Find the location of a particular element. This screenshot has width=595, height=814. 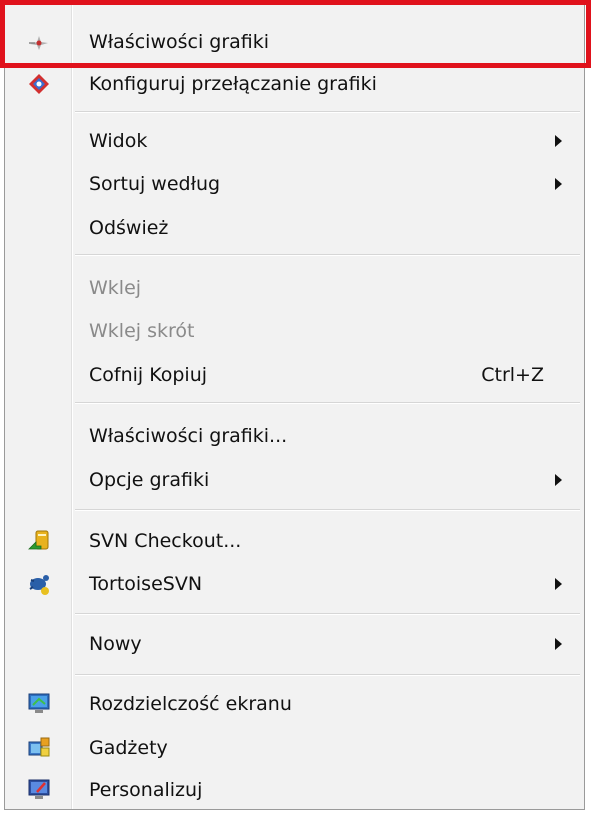

screen-resolution-icon is located at coordinates (39, 704).